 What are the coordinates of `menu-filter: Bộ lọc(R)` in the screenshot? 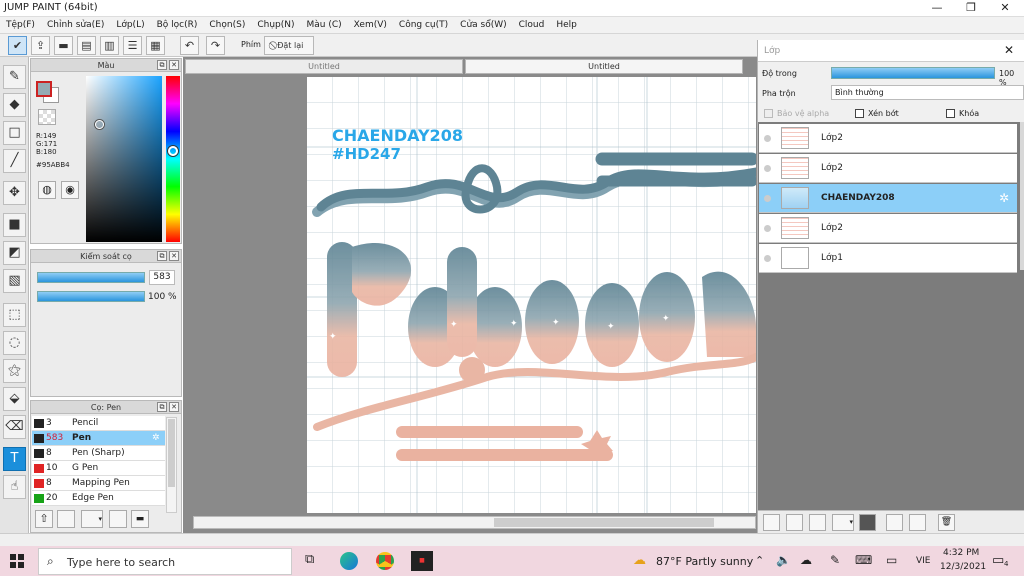 It's located at (177, 24).